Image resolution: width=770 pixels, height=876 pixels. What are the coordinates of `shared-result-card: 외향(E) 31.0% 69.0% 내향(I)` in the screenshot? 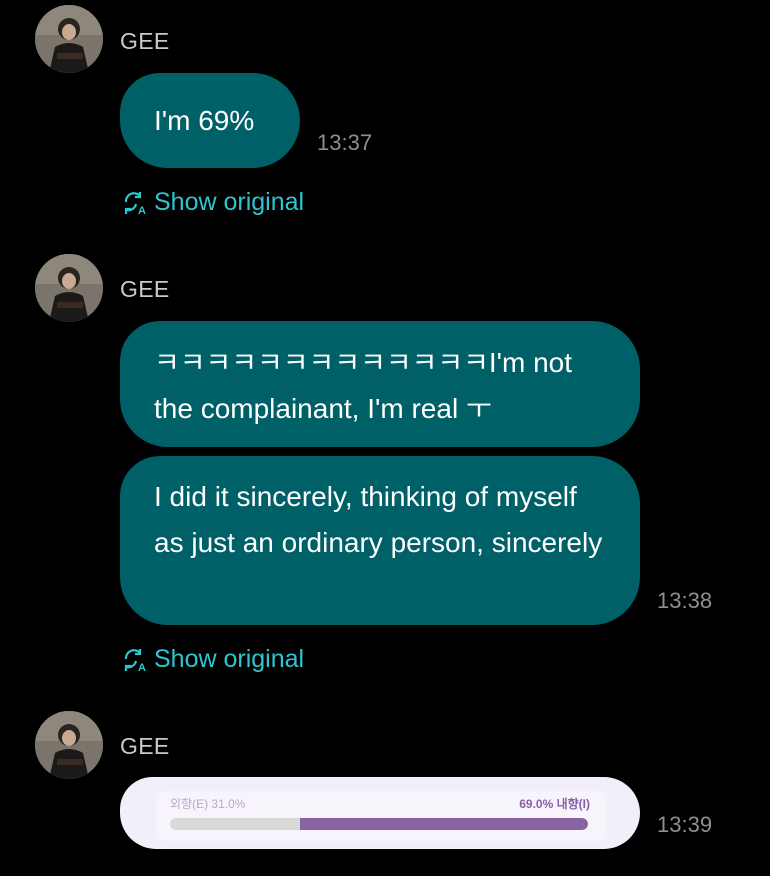 It's located at (380, 813).